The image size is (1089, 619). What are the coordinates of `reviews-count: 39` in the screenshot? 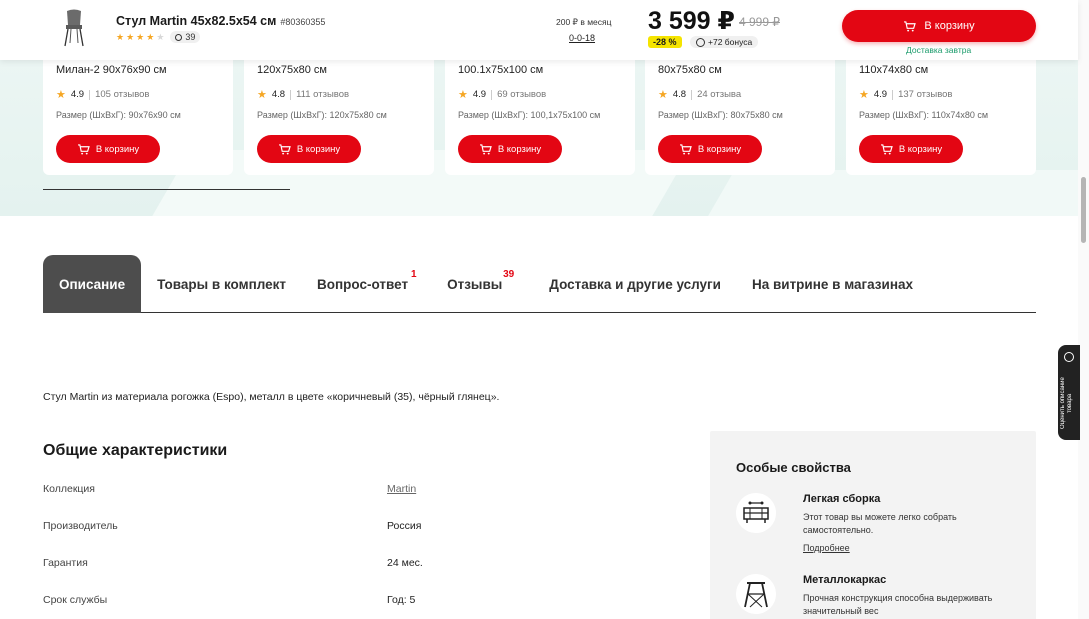 It's located at (185, 37).